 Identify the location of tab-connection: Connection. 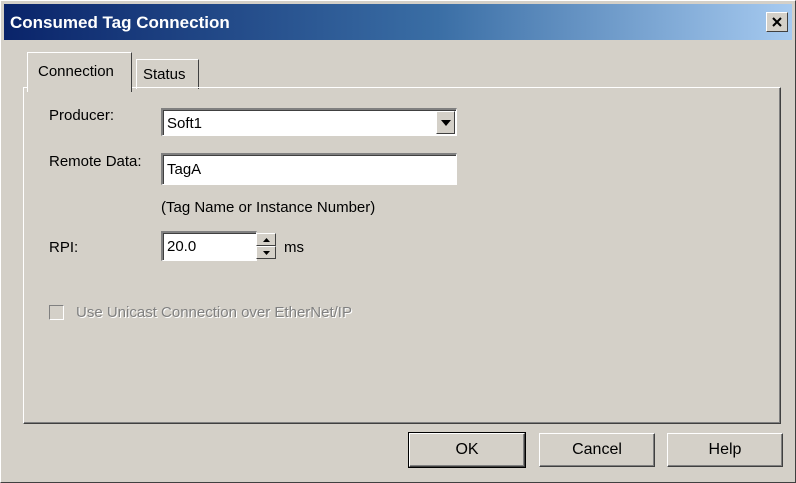
(79, 72).